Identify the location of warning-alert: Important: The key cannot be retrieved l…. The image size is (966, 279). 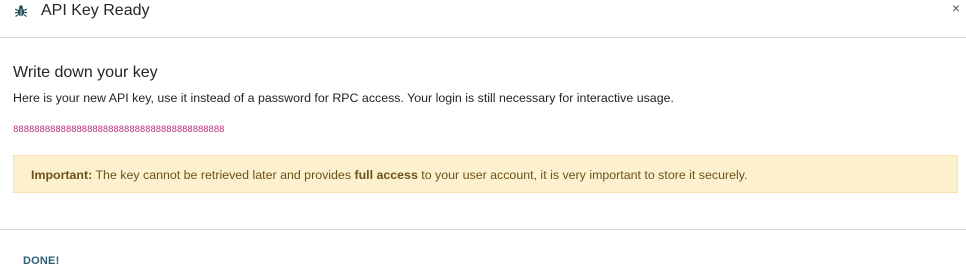
(485, 174).